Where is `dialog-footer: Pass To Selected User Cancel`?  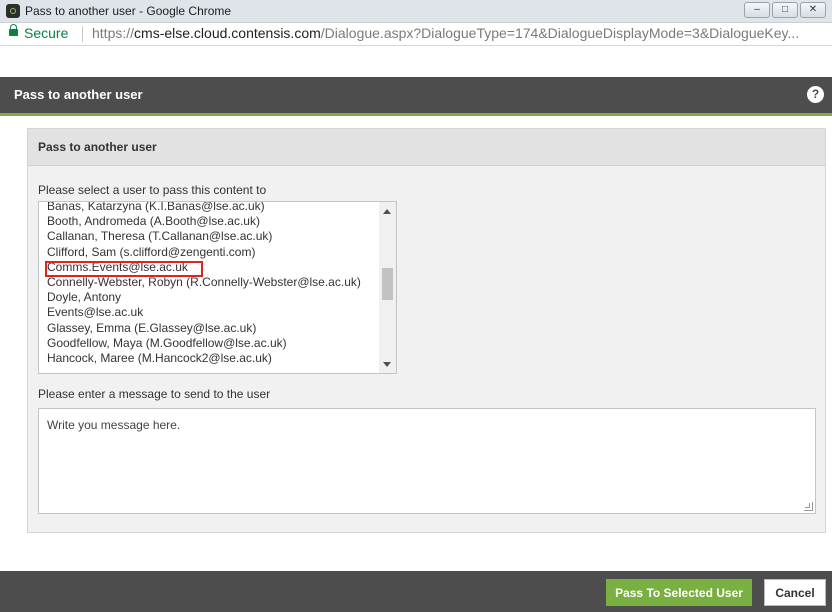
dialog-footer: Pass To Selected User Cancel is located at coordinates (416, 591).